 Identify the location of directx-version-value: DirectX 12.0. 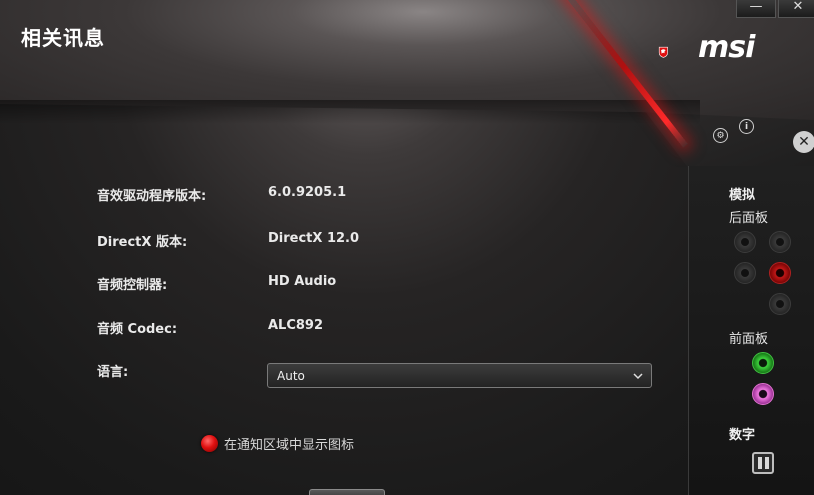
(314, 238).